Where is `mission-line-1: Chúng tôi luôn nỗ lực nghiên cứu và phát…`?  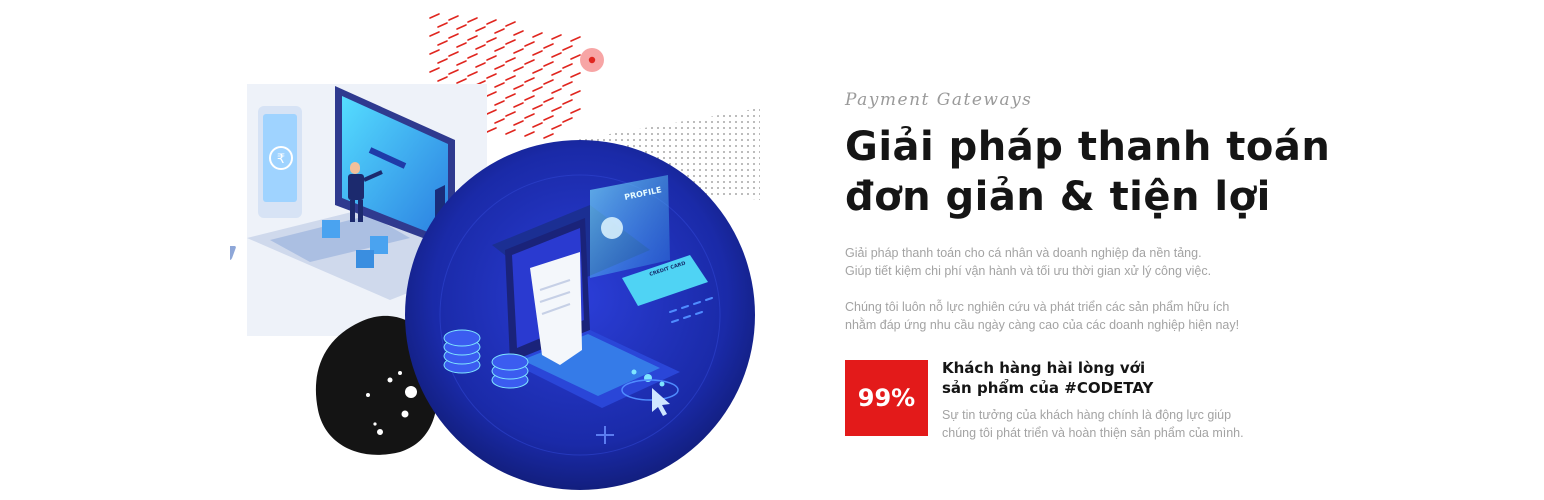
mission-line-1: Chúng tôi luôn nỗ lực nghiên cứu và phát… is located at coordinates (1037, 307).